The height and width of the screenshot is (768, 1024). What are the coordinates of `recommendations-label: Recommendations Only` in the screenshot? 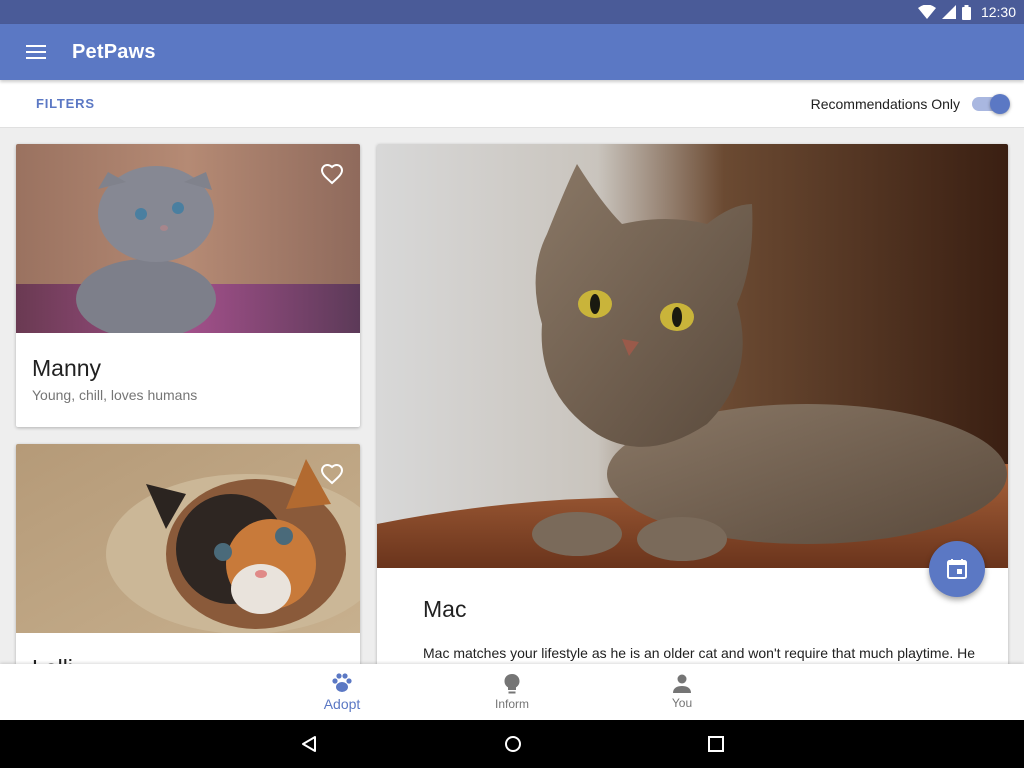 It's located at (885, 103).